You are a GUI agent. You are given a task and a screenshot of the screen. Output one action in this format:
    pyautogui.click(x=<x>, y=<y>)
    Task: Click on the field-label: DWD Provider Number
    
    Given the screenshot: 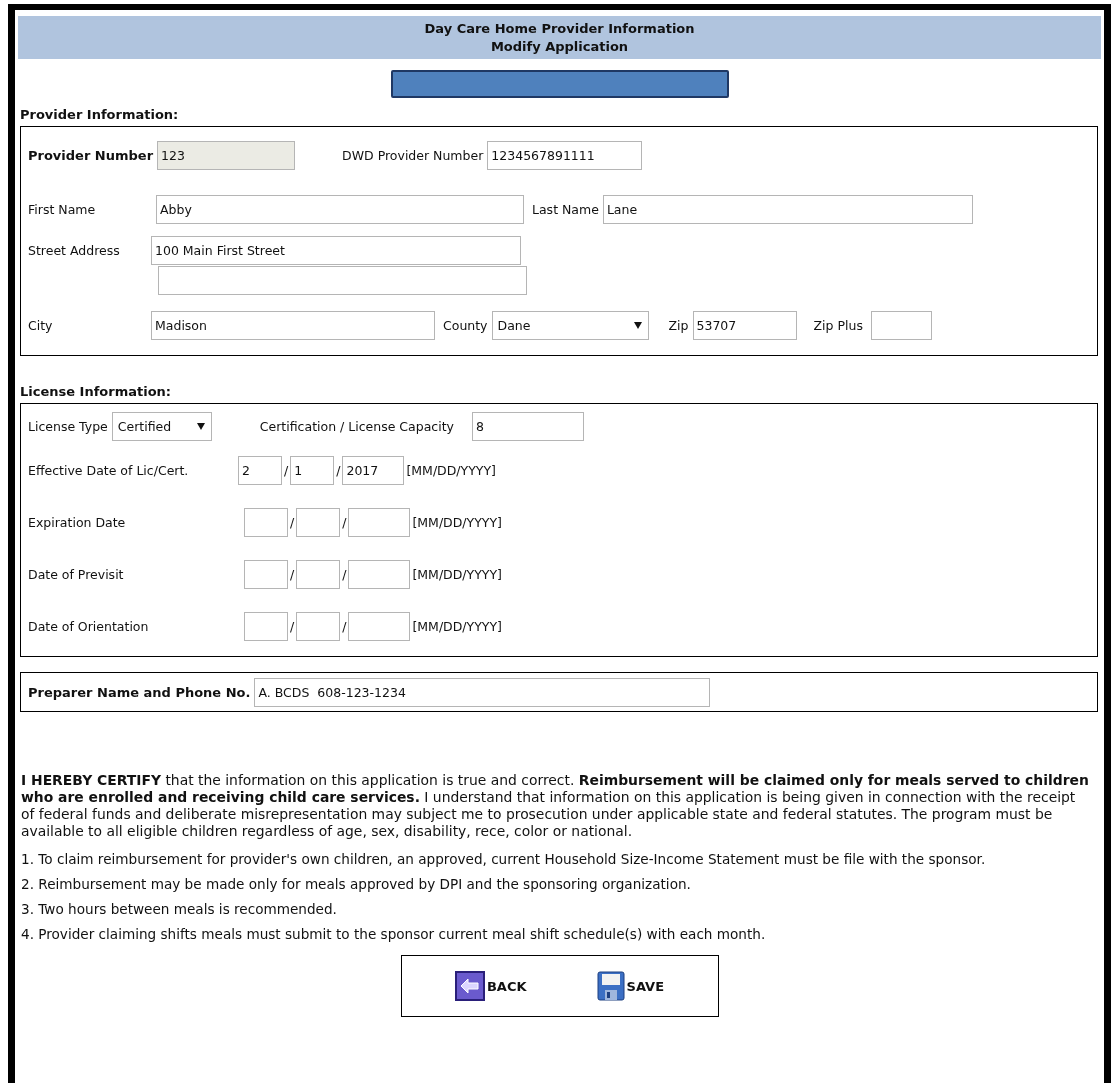 What is the action you would take?
    pyautogui.click(x=413, y=155)
    